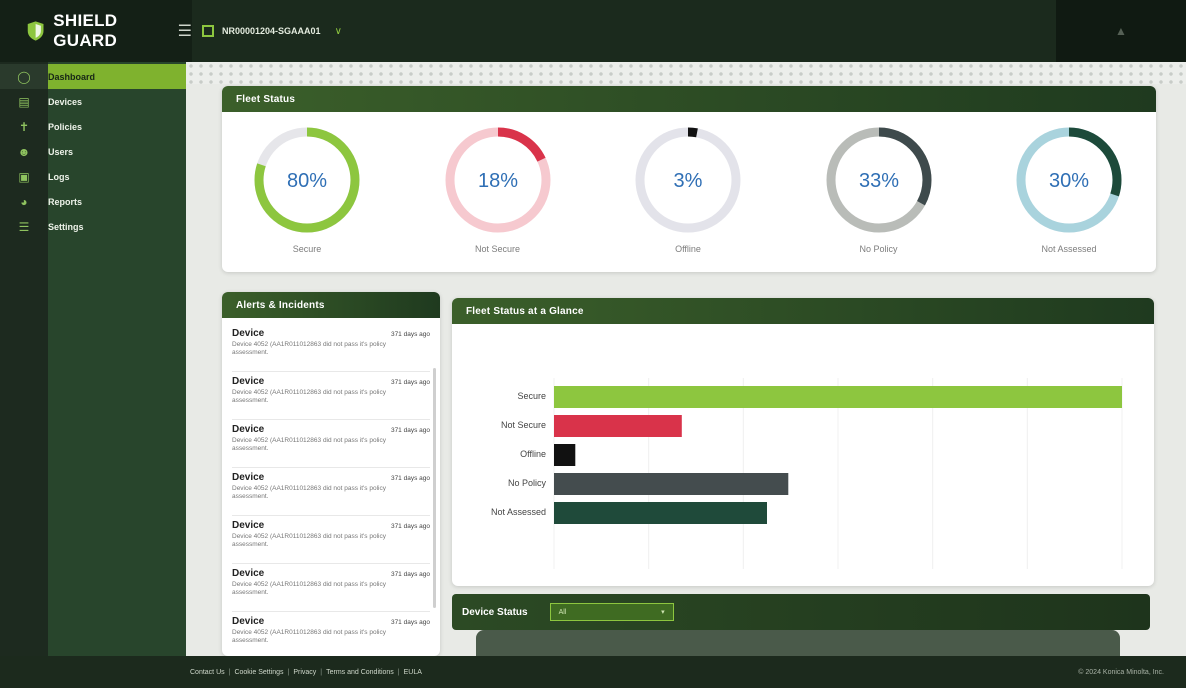  Describe the element at coordinates (803, 311) in the screenshot. I see `fleet-glance-title: Fleet Status at a Glance` at that location.